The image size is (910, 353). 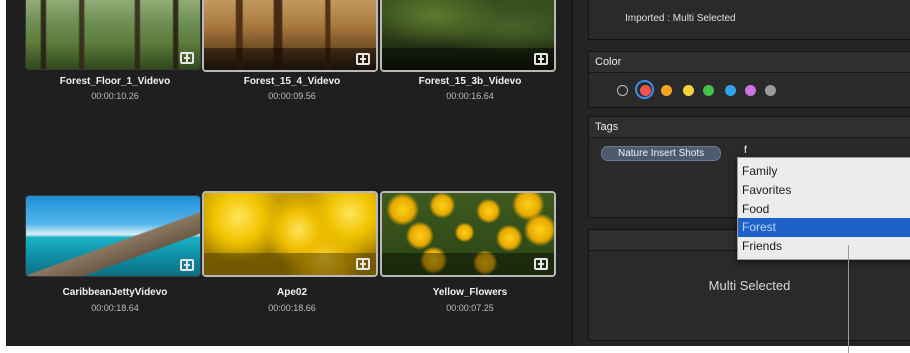 What do you see at coordinates (470, 81) in the screenshot?
I see `clip-name: Forest_15_3b_Videvo` at bounding box center [470, 81].